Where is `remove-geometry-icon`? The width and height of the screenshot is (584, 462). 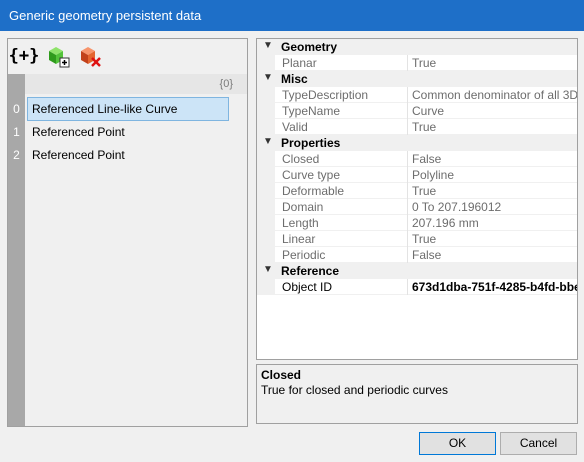
remove-geometry-icon is located at coordinates (91, 57).